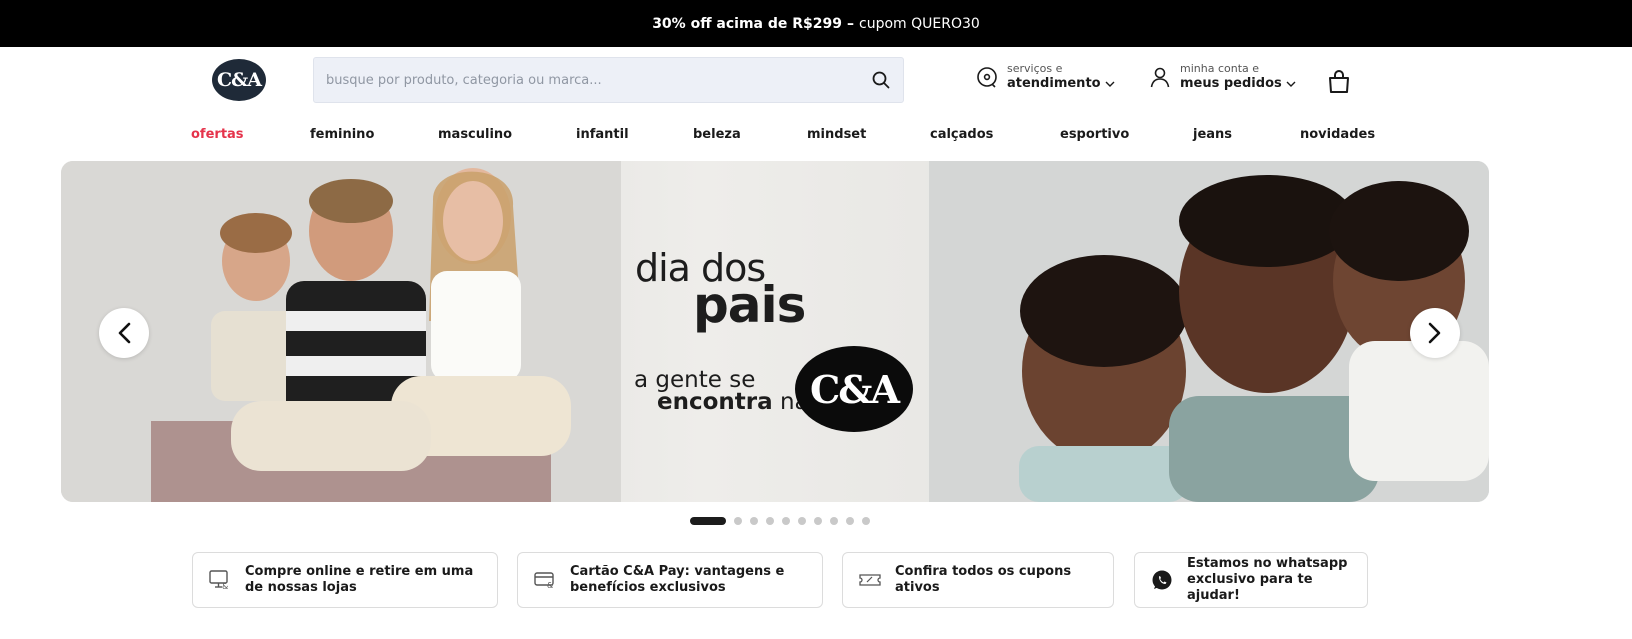 The height and width of the screenshot is (639, 1632). What do you see at coordinates (1339, 81) in the screenshot?
I see `shopping-bag-icon` at bounding box center [1339, 81].